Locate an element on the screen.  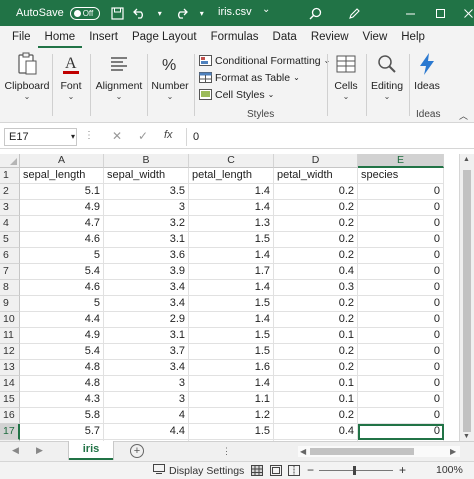
zoom-slider is located at coordinates (356, 470).